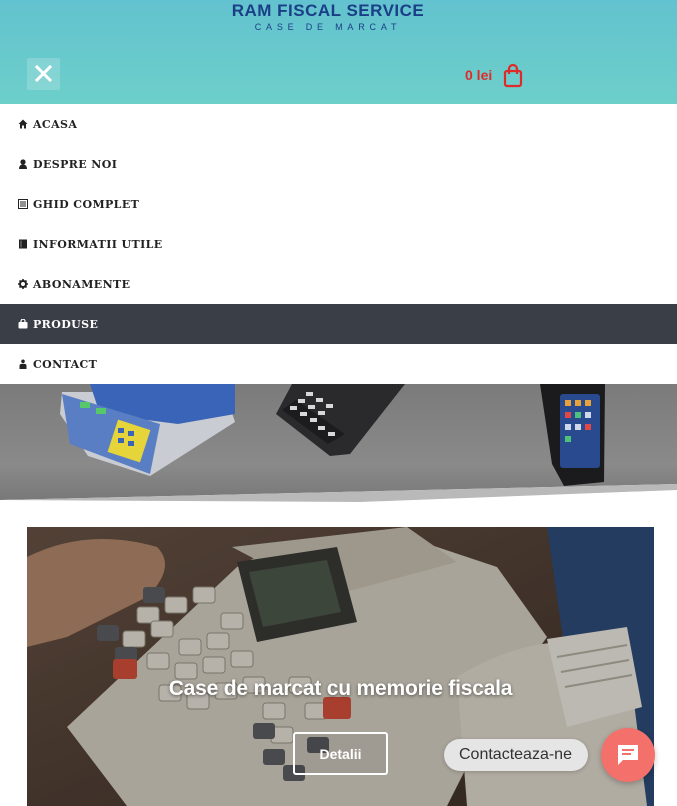 The width and height of the screenshot is (677, 806). I want to click on menu-item-label: ABONAMENTE, so click(82, 284).